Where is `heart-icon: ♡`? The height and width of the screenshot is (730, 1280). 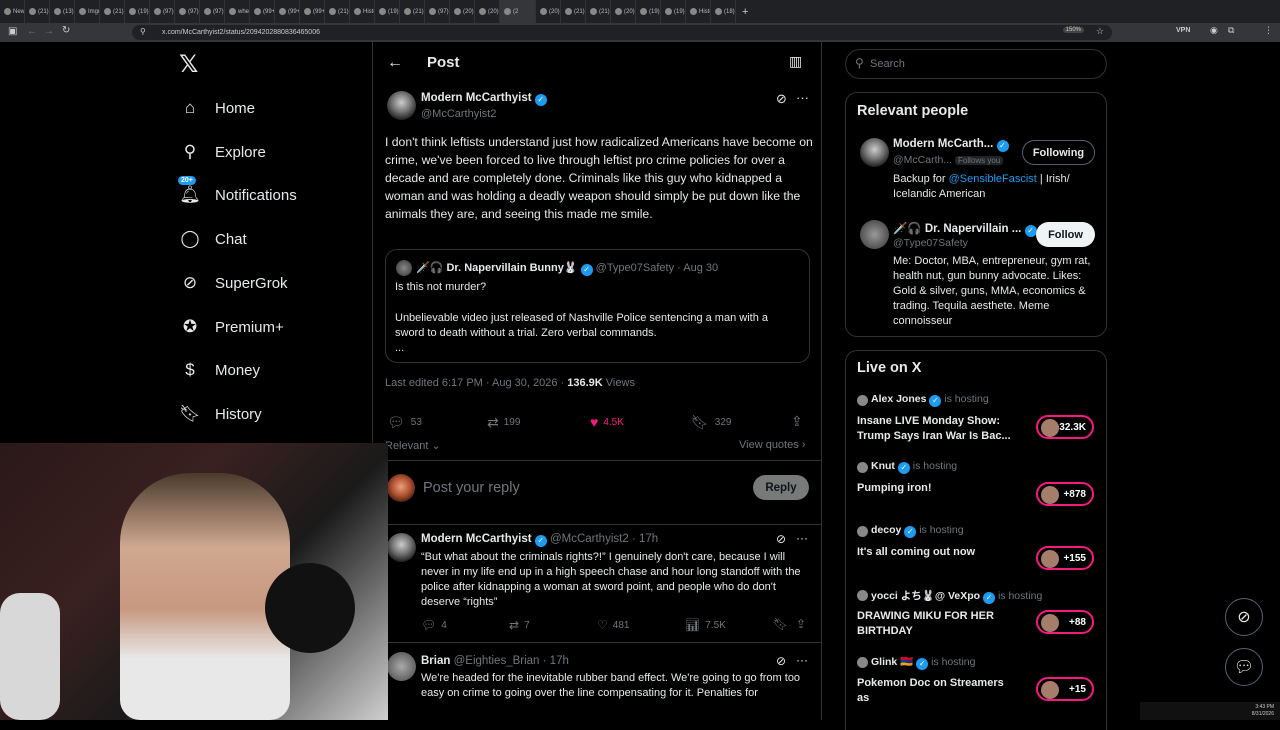
heart-icon: ♡ is located at coordinates (602, 625).